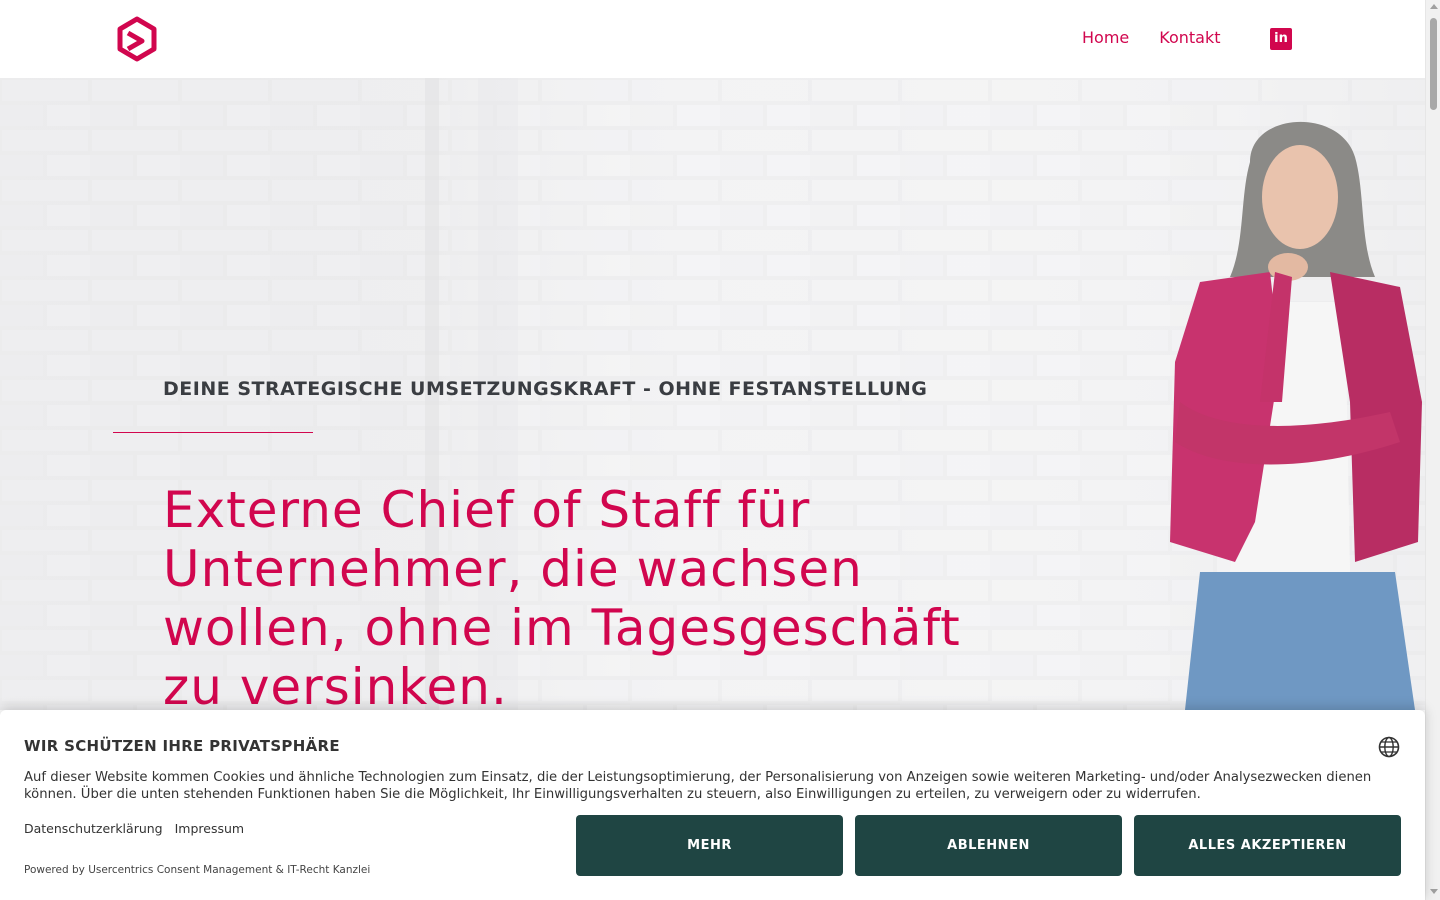 This screenshot has height=900, width=1440. Describe the element at coordinates (1296, 415) in the screenshot. I see `portrait-photo` at that location.